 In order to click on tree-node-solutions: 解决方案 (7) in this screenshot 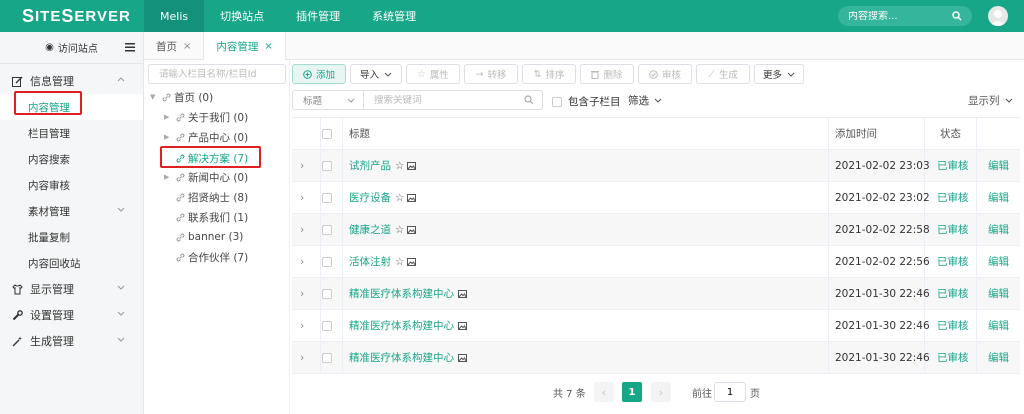, I will do `click(212, 158)`.